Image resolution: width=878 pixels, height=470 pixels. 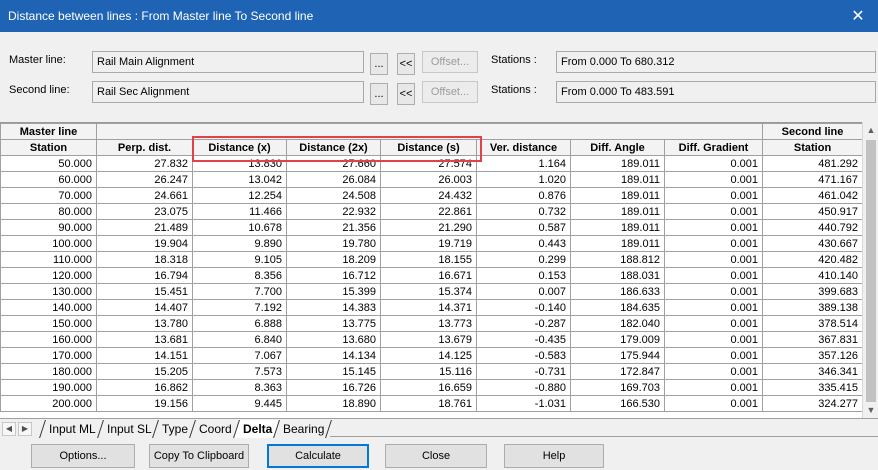 What do you see at coordinates (228, 92) in the screenshot?
I see `second-line-field: Rail Sec Alignment` at bounding box center [228, 92].